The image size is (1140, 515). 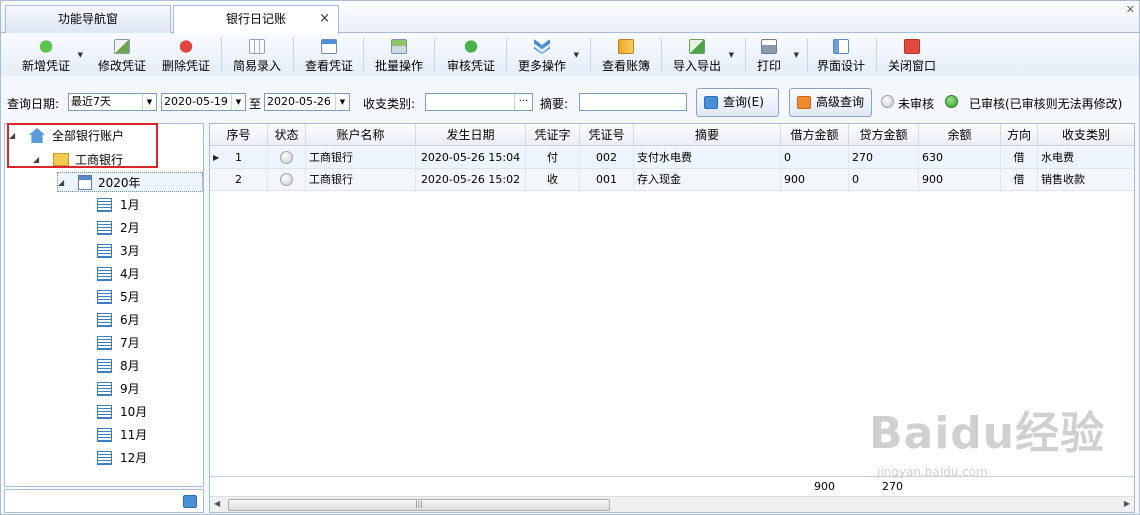 What do you see at coordinates (884, 180) in the screenshot?
I see `cell-credit: 0` at bounding box center [884, 180].